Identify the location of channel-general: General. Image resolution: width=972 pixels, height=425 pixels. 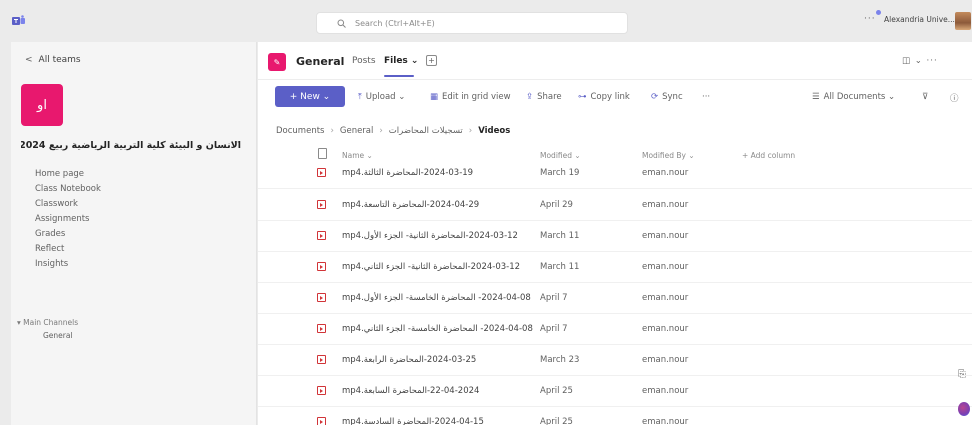
(58, 335).